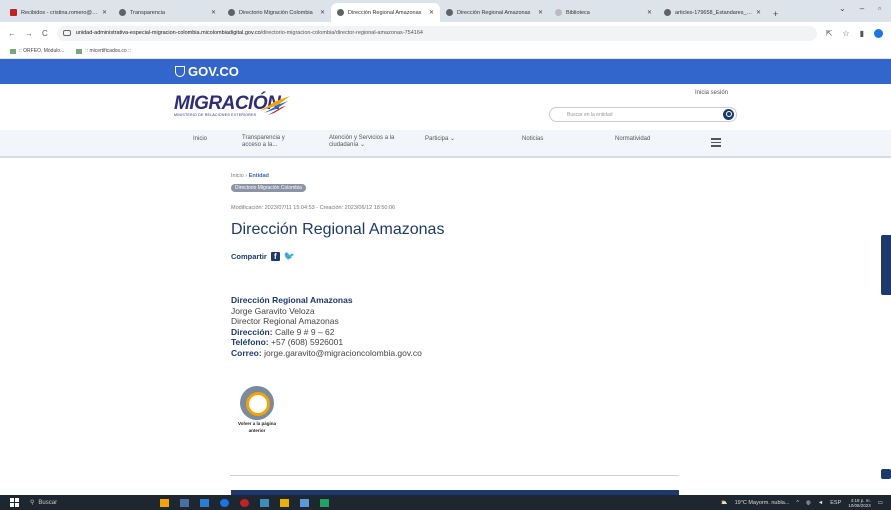  I want to click on maximize-icon: ▫, so click(879, 8).